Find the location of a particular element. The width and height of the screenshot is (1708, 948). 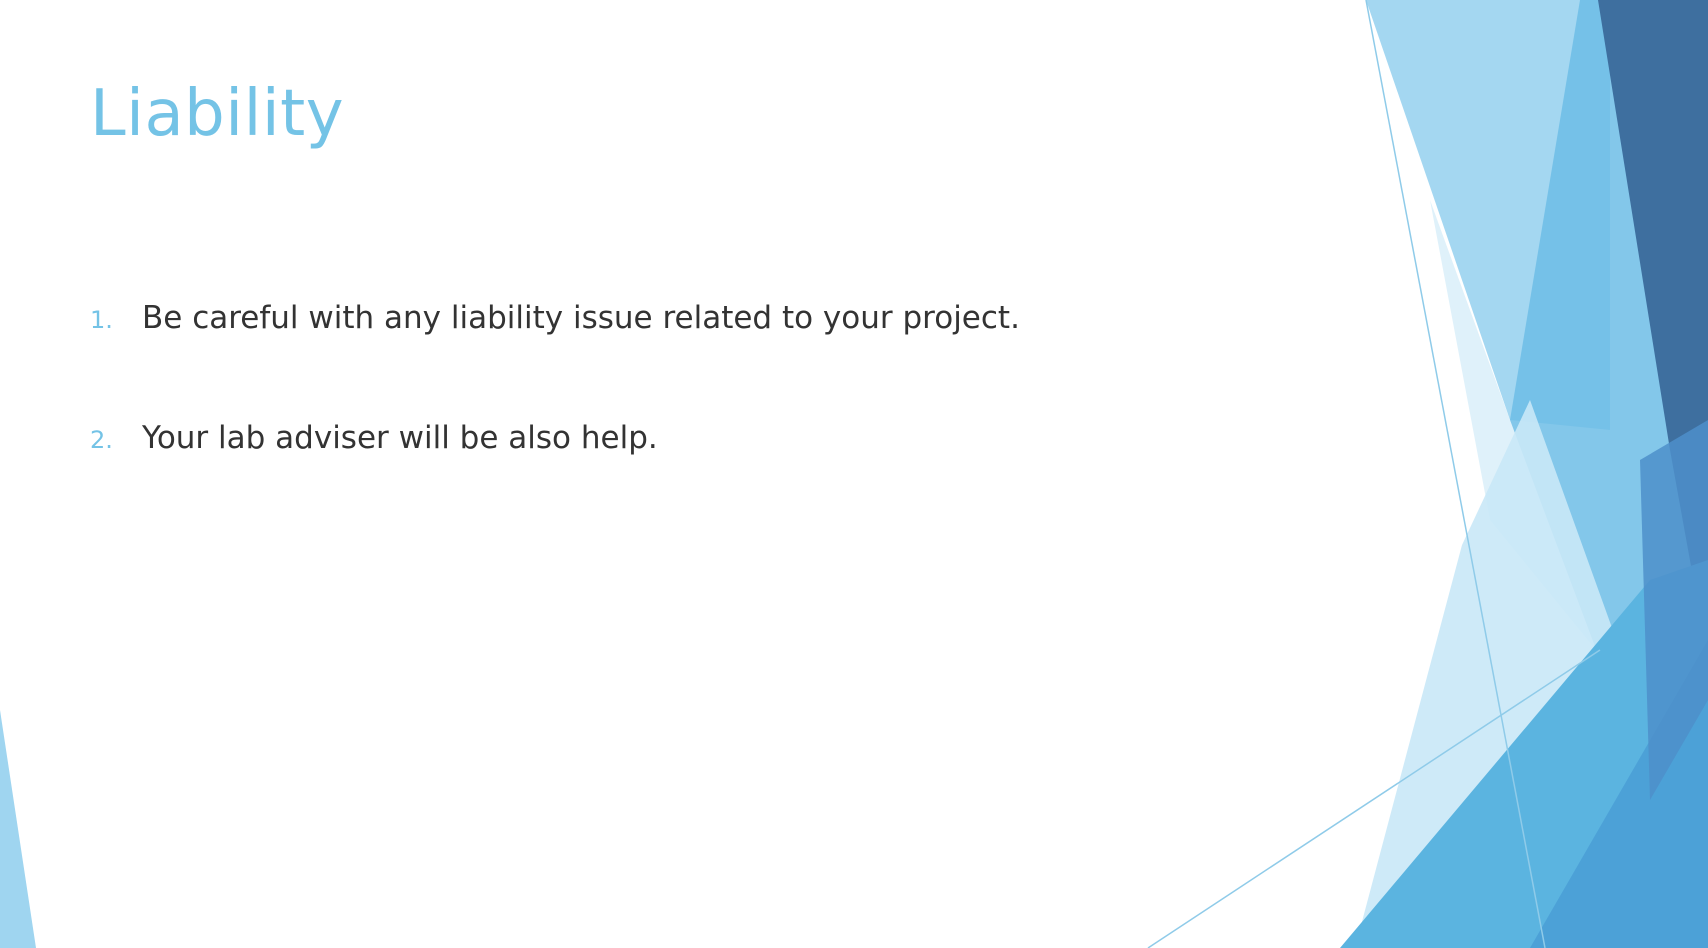

list-text: Your lab adviser will be also help. is located at coordinates (400, 438).